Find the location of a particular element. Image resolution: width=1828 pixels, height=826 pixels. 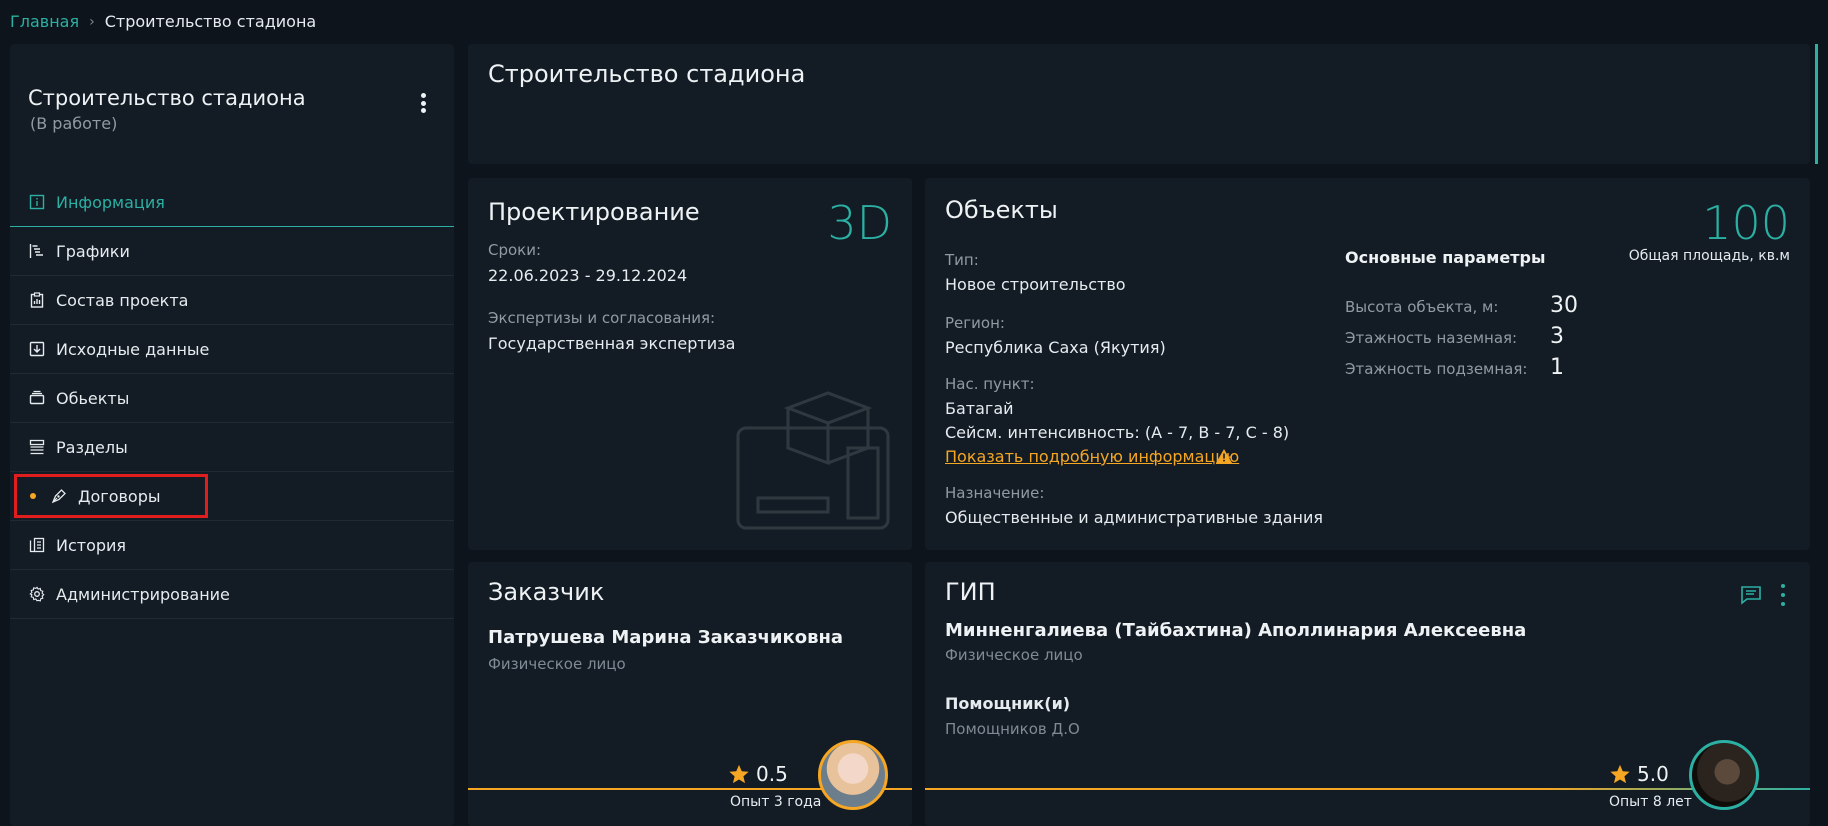

pen-icon is located at coordinates (59, 496).